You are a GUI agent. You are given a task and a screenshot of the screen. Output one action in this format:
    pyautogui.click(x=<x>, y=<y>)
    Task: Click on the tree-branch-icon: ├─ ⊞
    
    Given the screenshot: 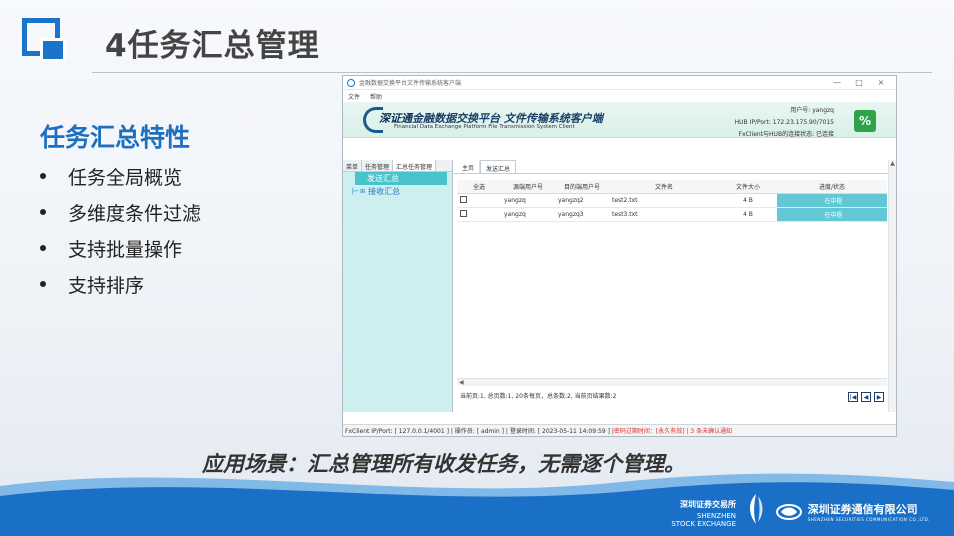 What is the action you would take?
    pyautogui.click(x=358, y=191)
    